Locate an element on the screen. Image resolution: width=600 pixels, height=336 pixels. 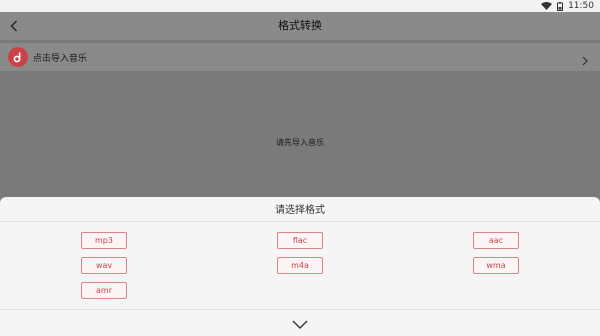
import-music-label: 点击导入音乐 is located at coordinates (60, 58).